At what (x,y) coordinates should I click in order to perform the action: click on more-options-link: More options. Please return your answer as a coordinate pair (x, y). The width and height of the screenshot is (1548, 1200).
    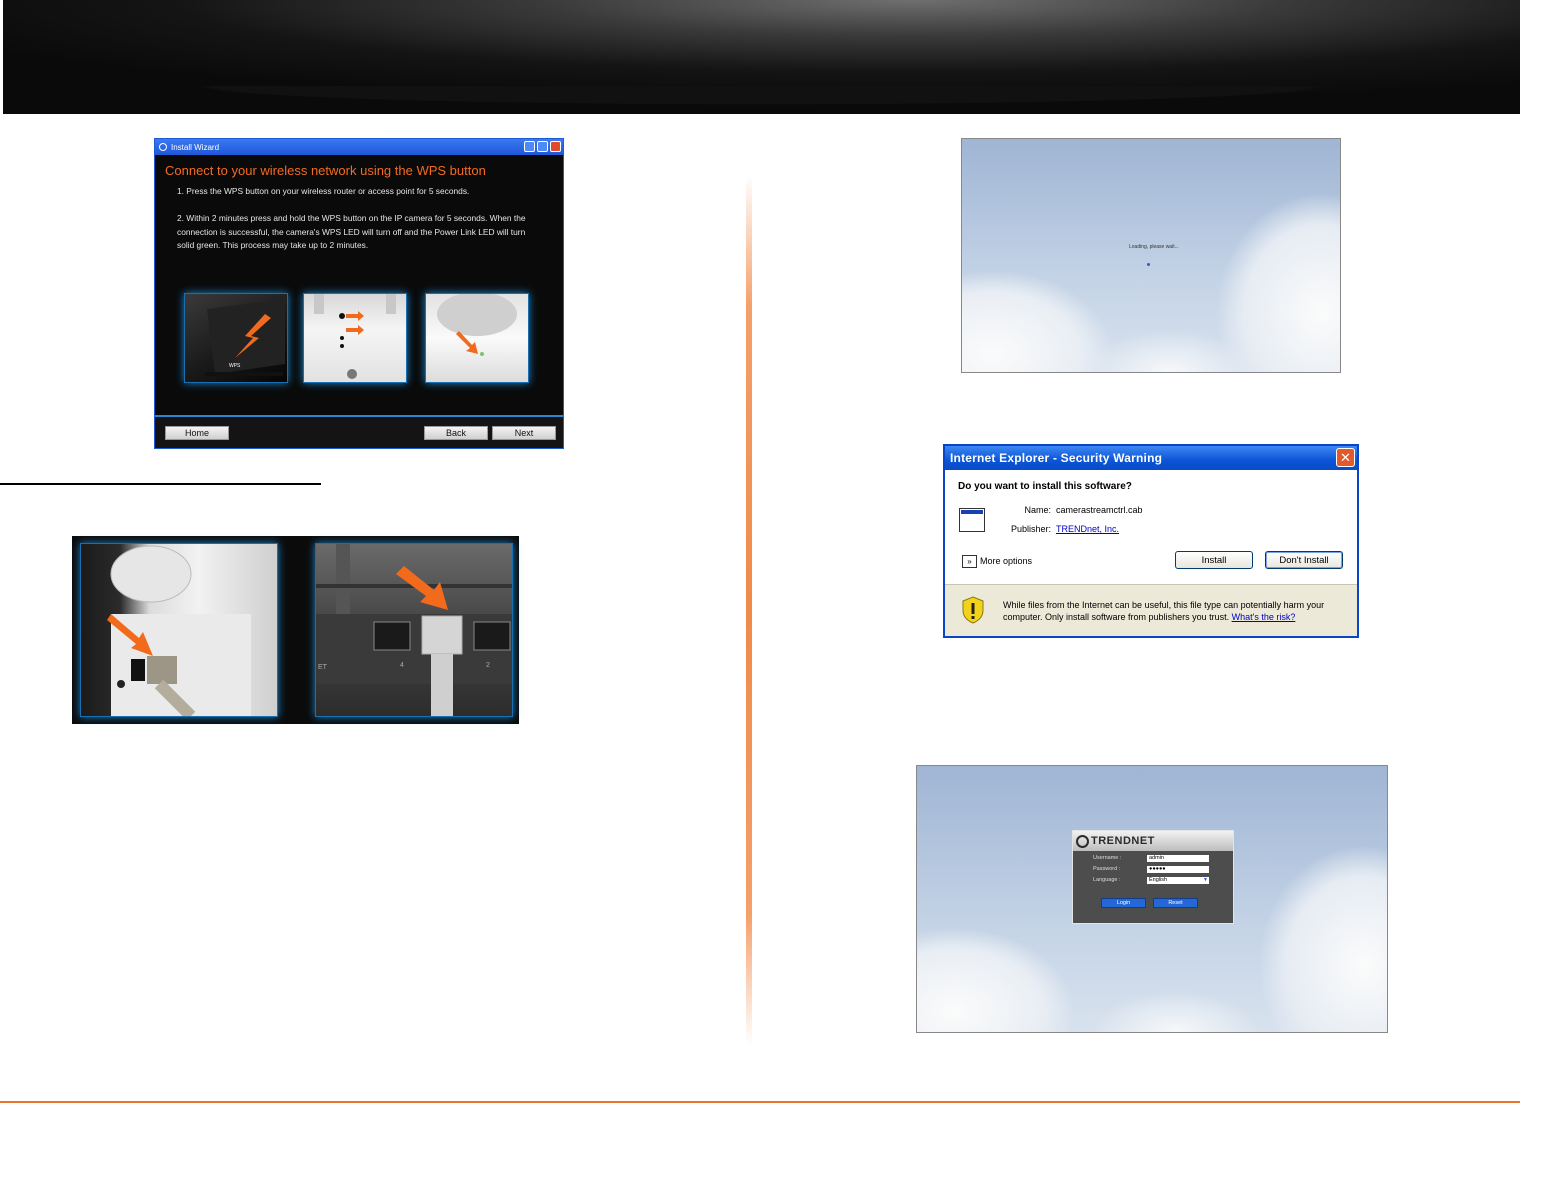
    Looking at the image, I should click on (1006, 561).